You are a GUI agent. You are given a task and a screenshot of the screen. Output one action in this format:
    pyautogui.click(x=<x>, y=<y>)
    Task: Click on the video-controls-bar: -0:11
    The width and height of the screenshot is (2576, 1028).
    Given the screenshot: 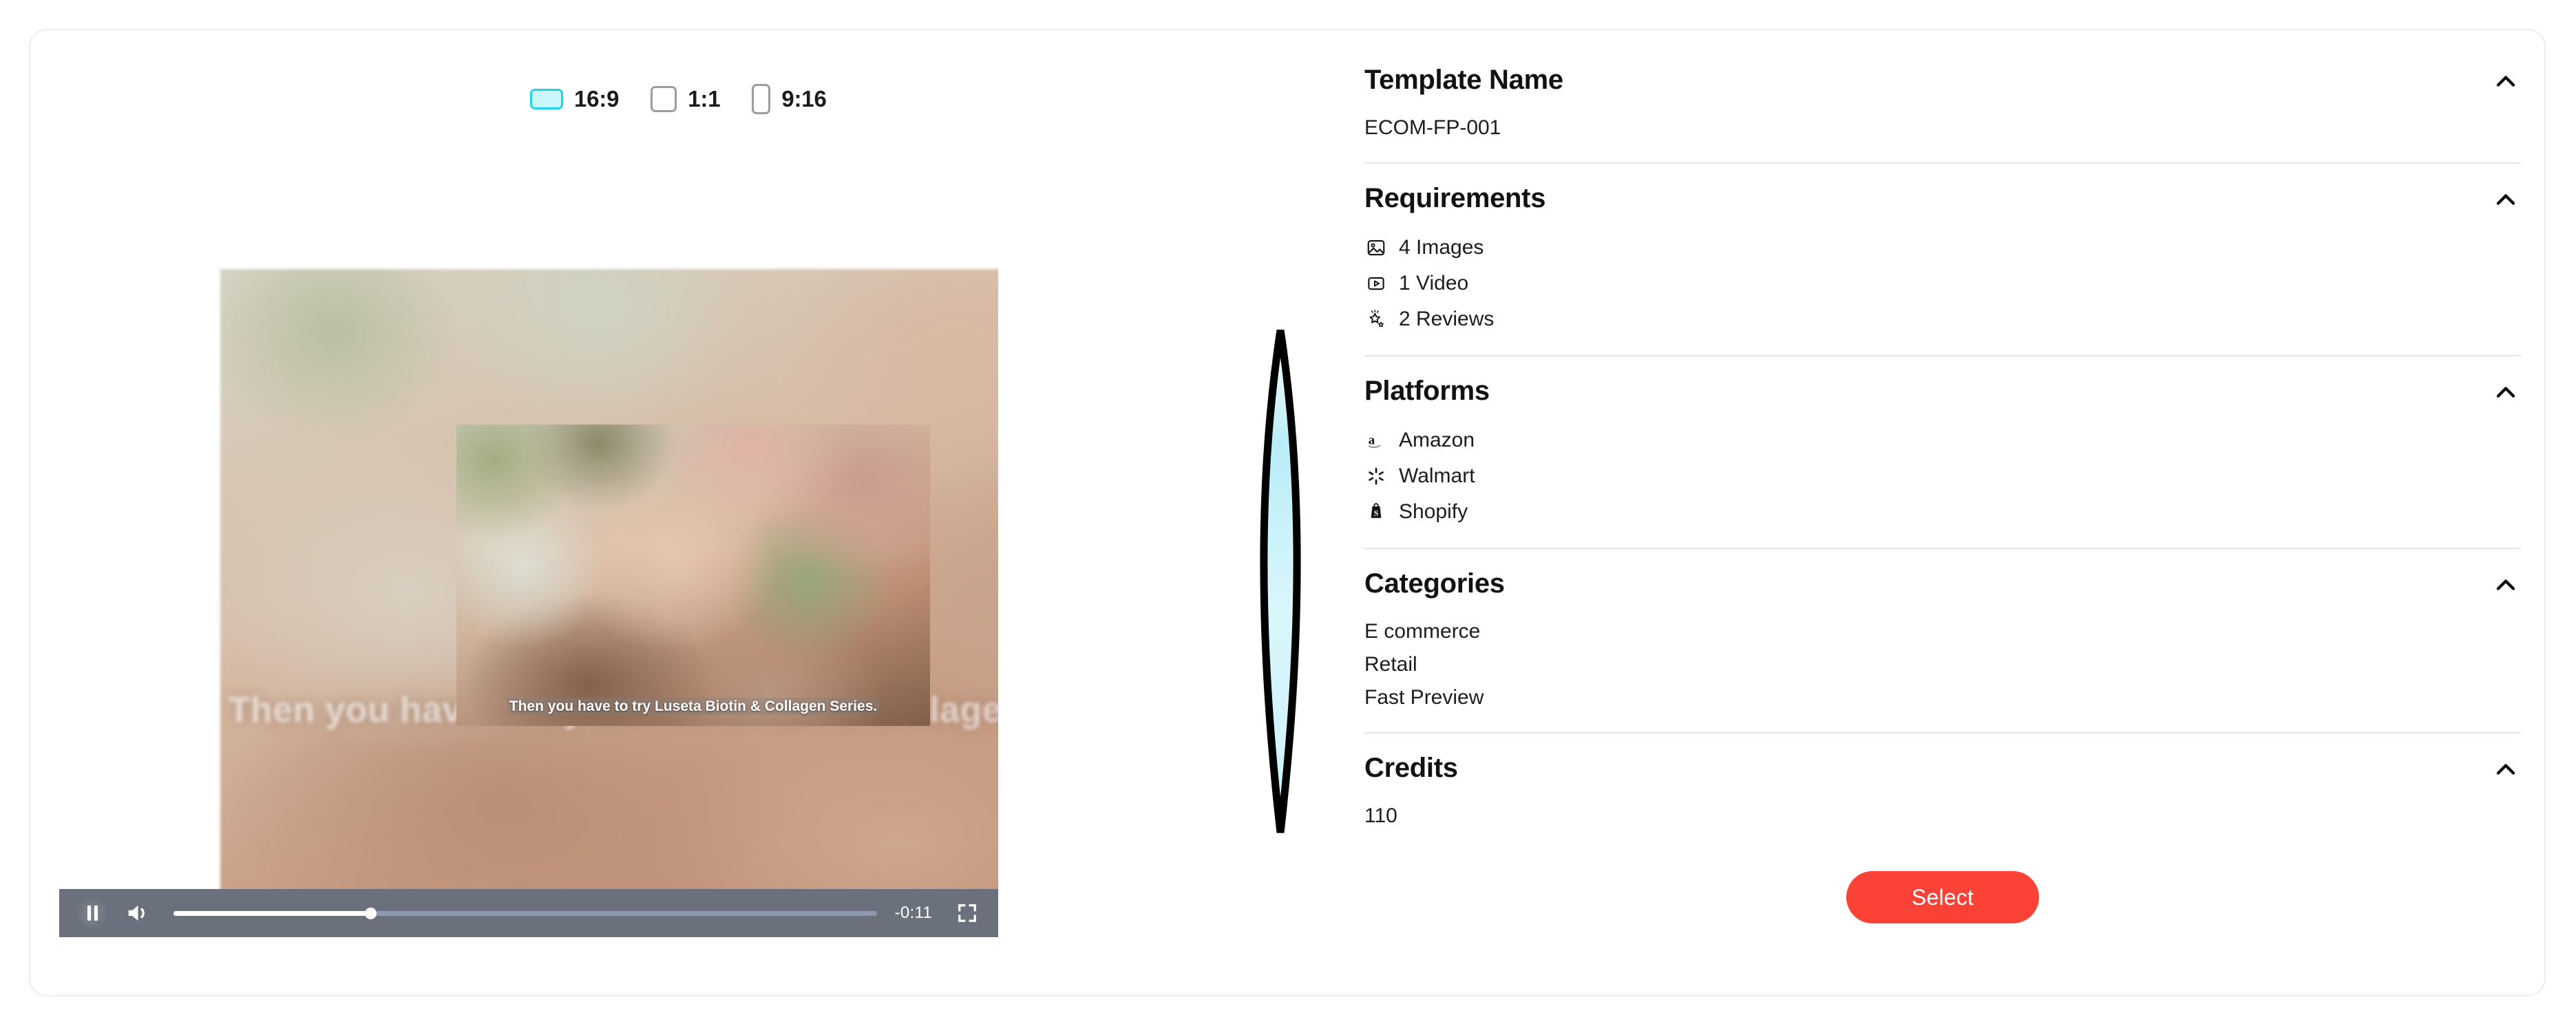 What is the action you would take?
    pyautogui.click(x=529, y=913)
    